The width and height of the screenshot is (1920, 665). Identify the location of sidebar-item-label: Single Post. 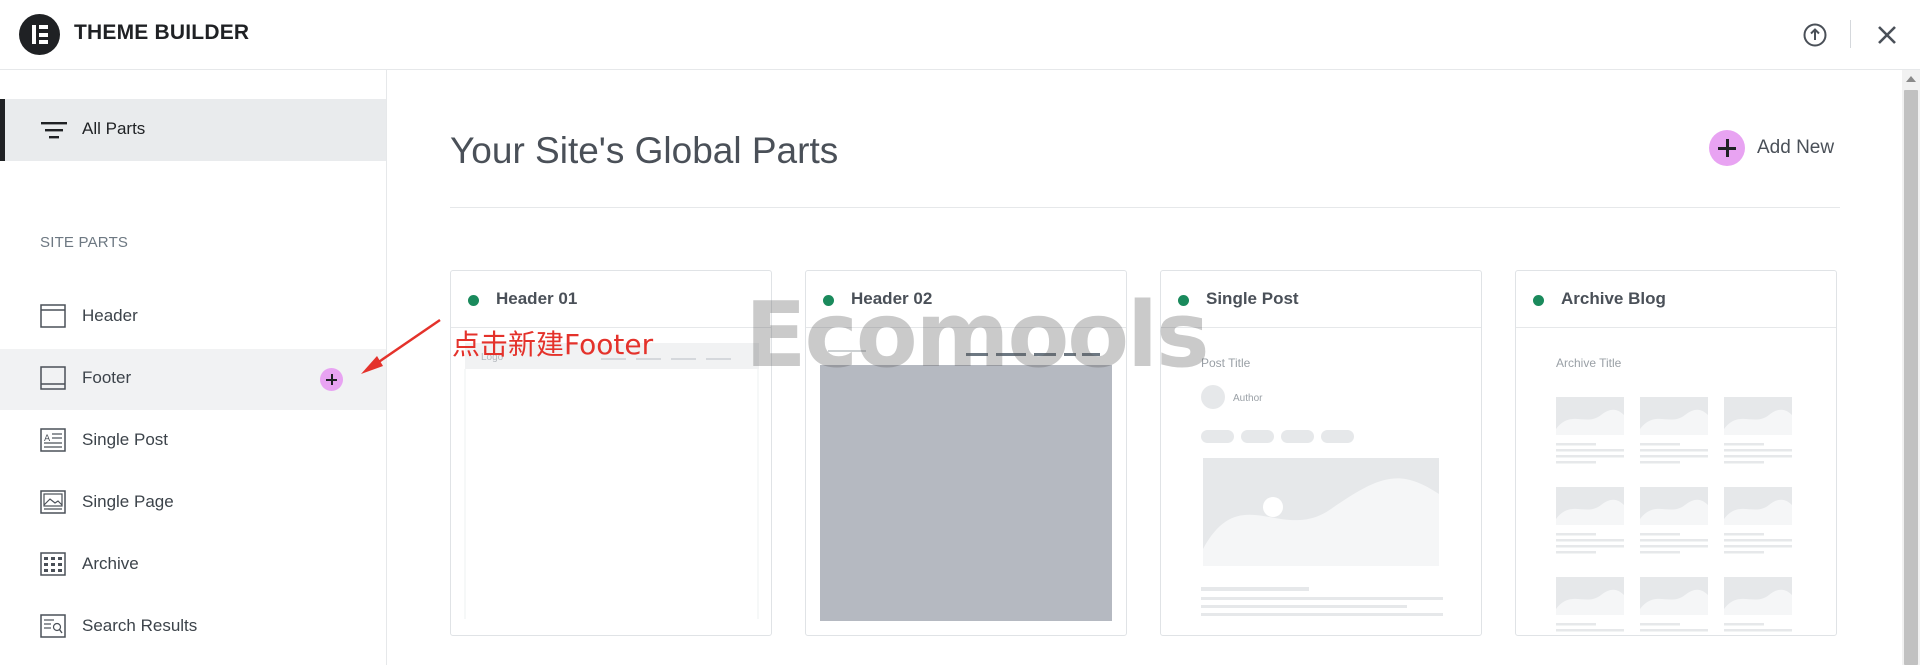
(125, 439).